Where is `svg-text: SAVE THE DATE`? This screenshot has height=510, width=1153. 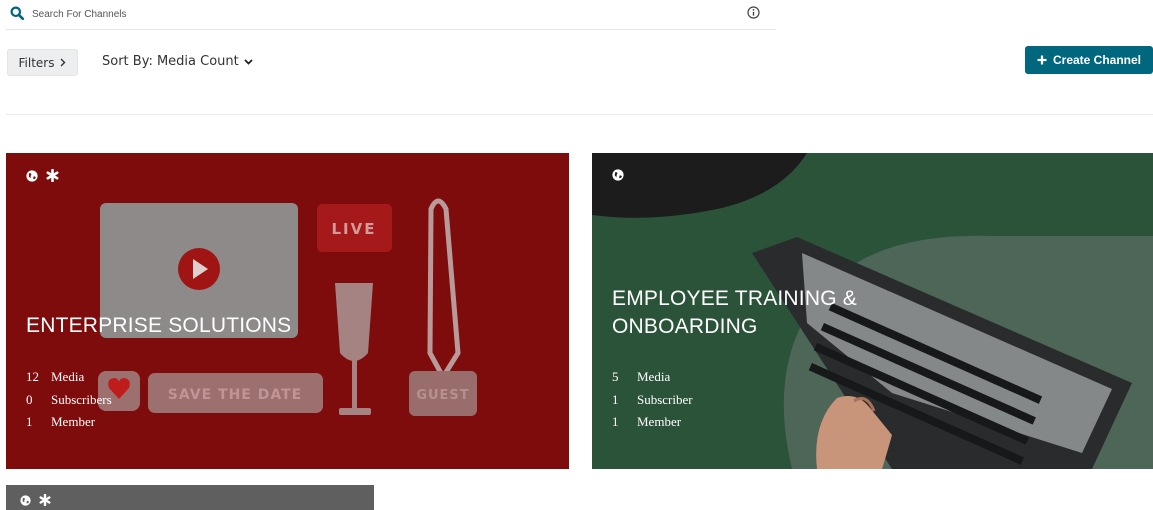 svg-text: SAVE THE DATE is located at coordinates (235, 395).